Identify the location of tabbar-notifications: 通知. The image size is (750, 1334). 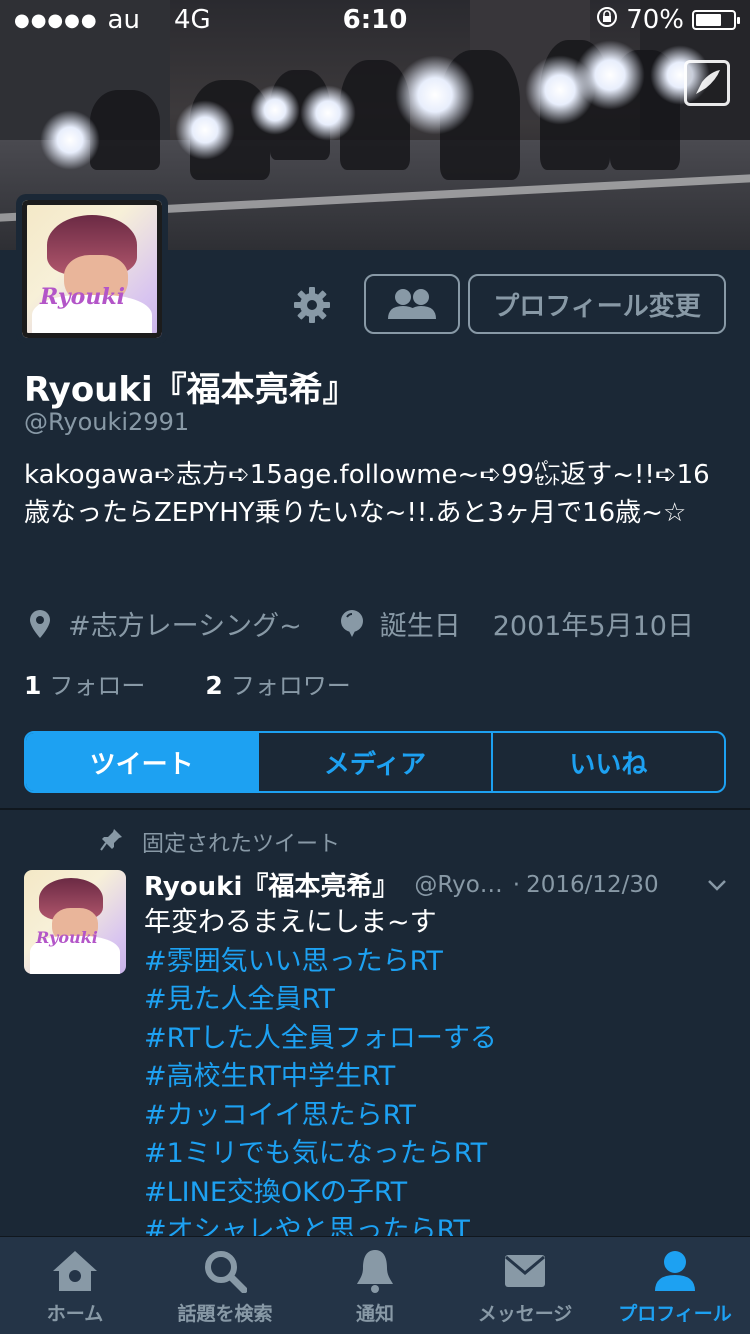
(375, 1285).